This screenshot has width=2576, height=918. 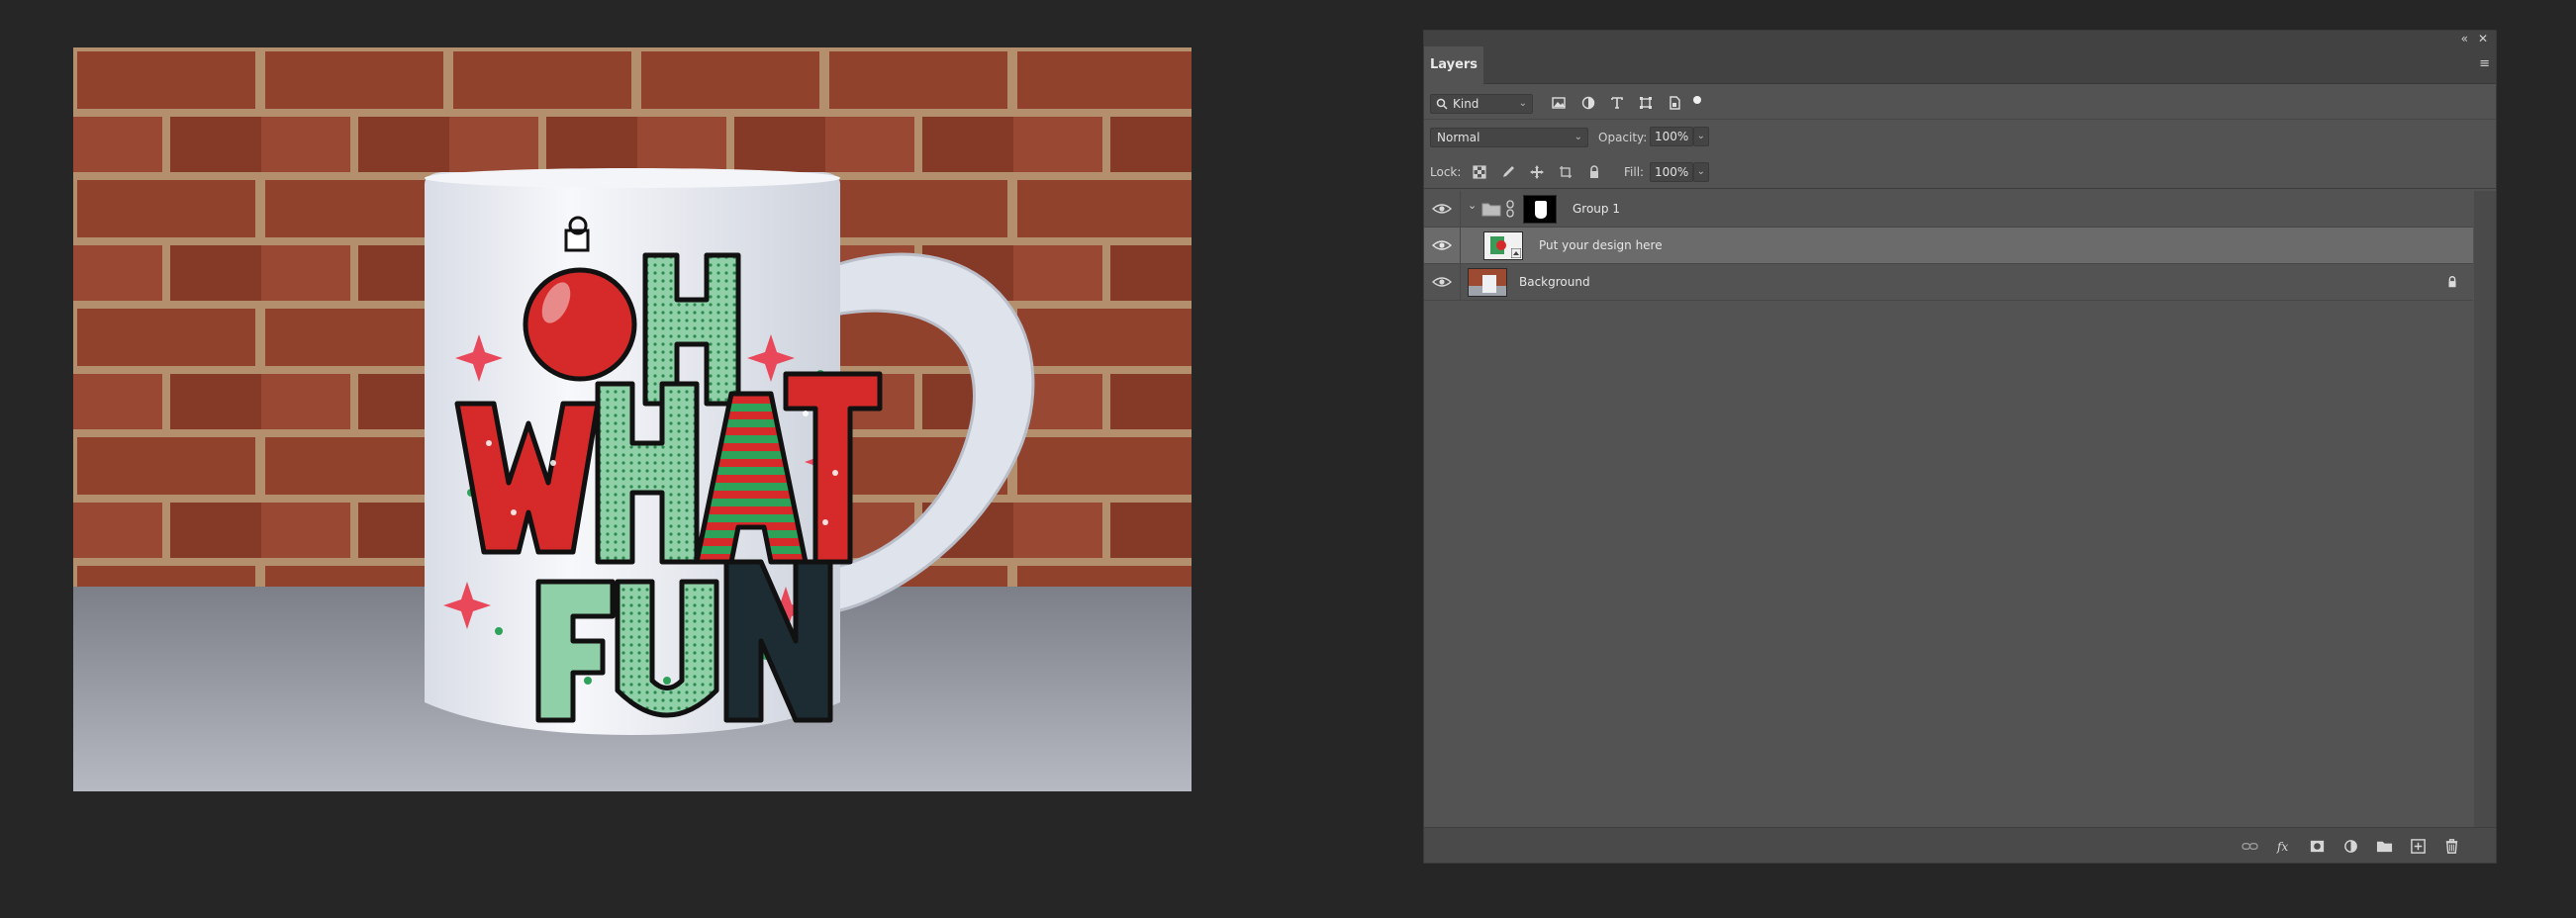 I want to click on folder-icon, so click(x=1491, y=210).